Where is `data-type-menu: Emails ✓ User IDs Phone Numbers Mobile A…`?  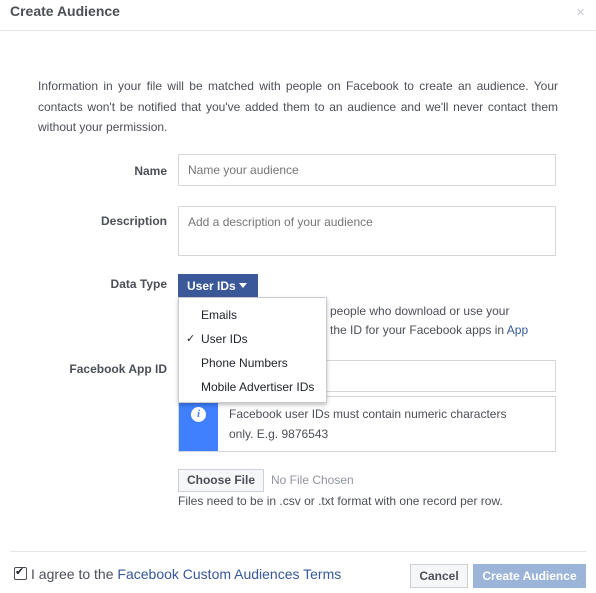 data-type-menu: Emails ✓ User IDs Phone Numbers Mobile A… is located at coordinates (252, 350).